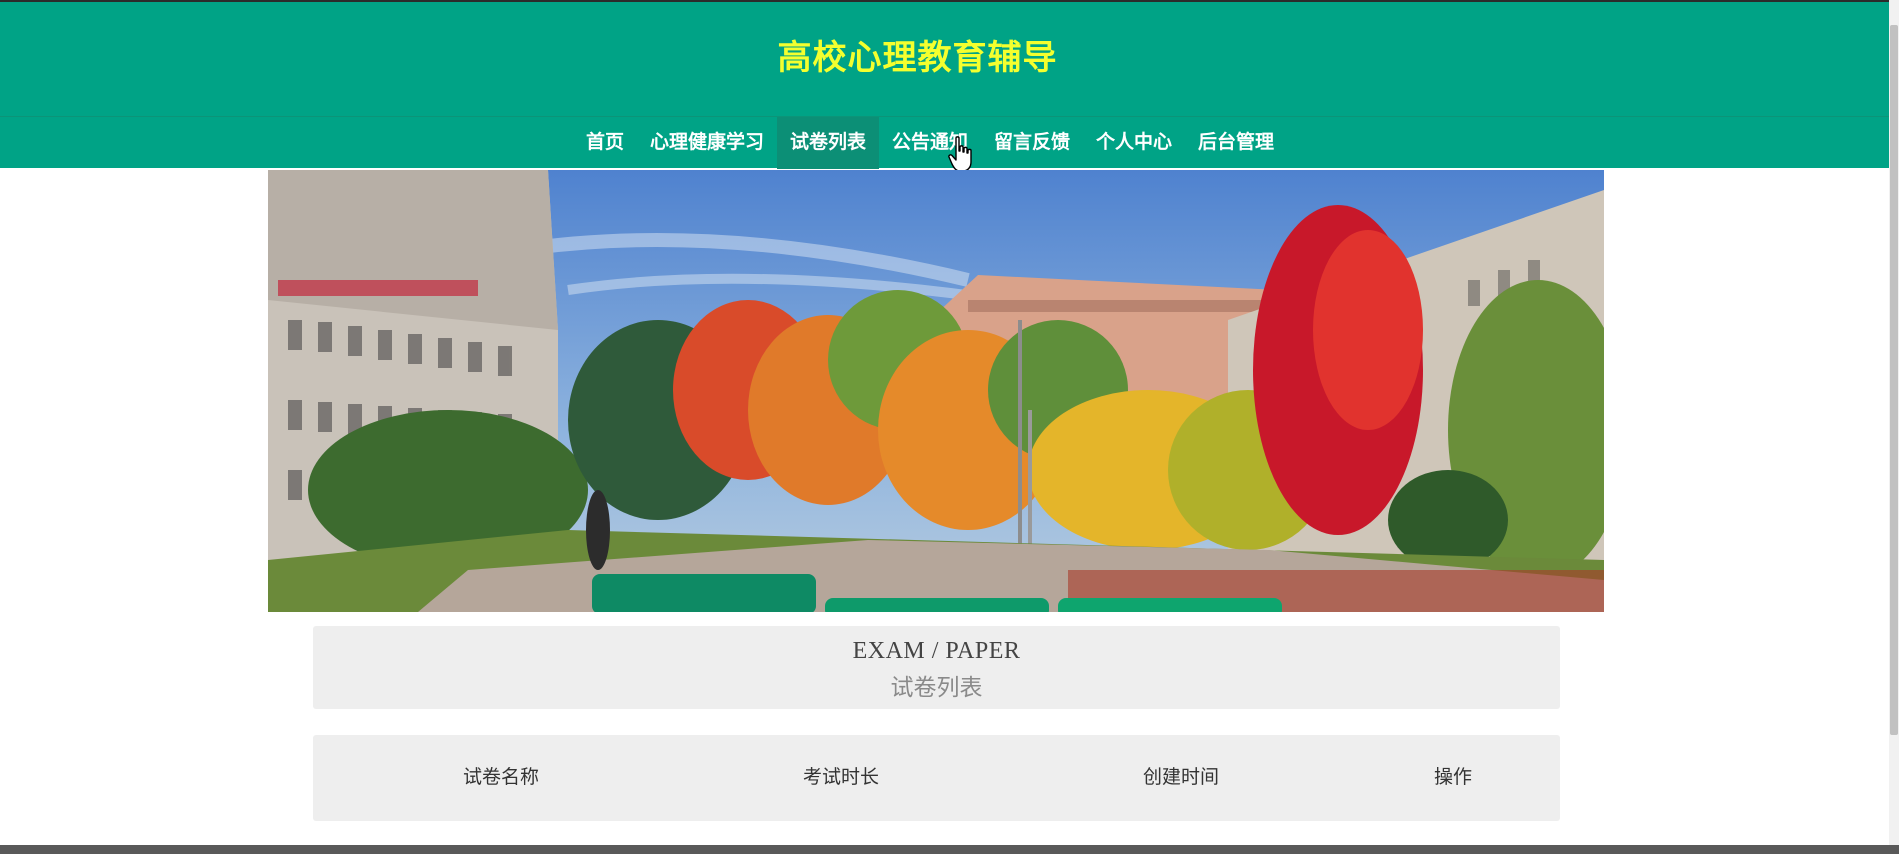 This screenshot has width=1899, height=854. I want to click on nav-item-feedback: 留言反馈, so click(1032, 143).